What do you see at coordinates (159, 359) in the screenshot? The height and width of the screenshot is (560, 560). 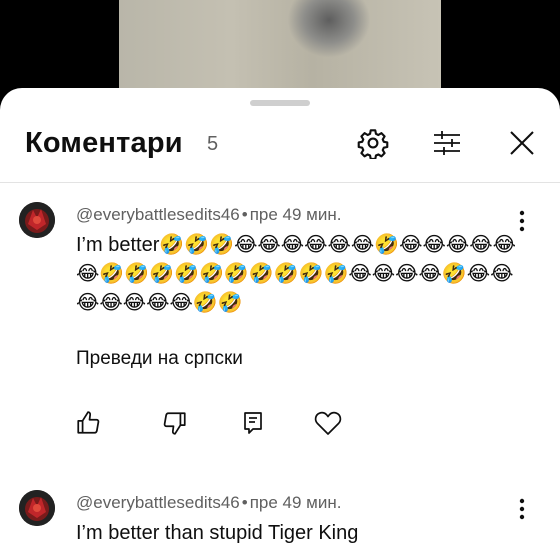 I see `translate-link: Преведи на српски` at bounding box center [159, 359].